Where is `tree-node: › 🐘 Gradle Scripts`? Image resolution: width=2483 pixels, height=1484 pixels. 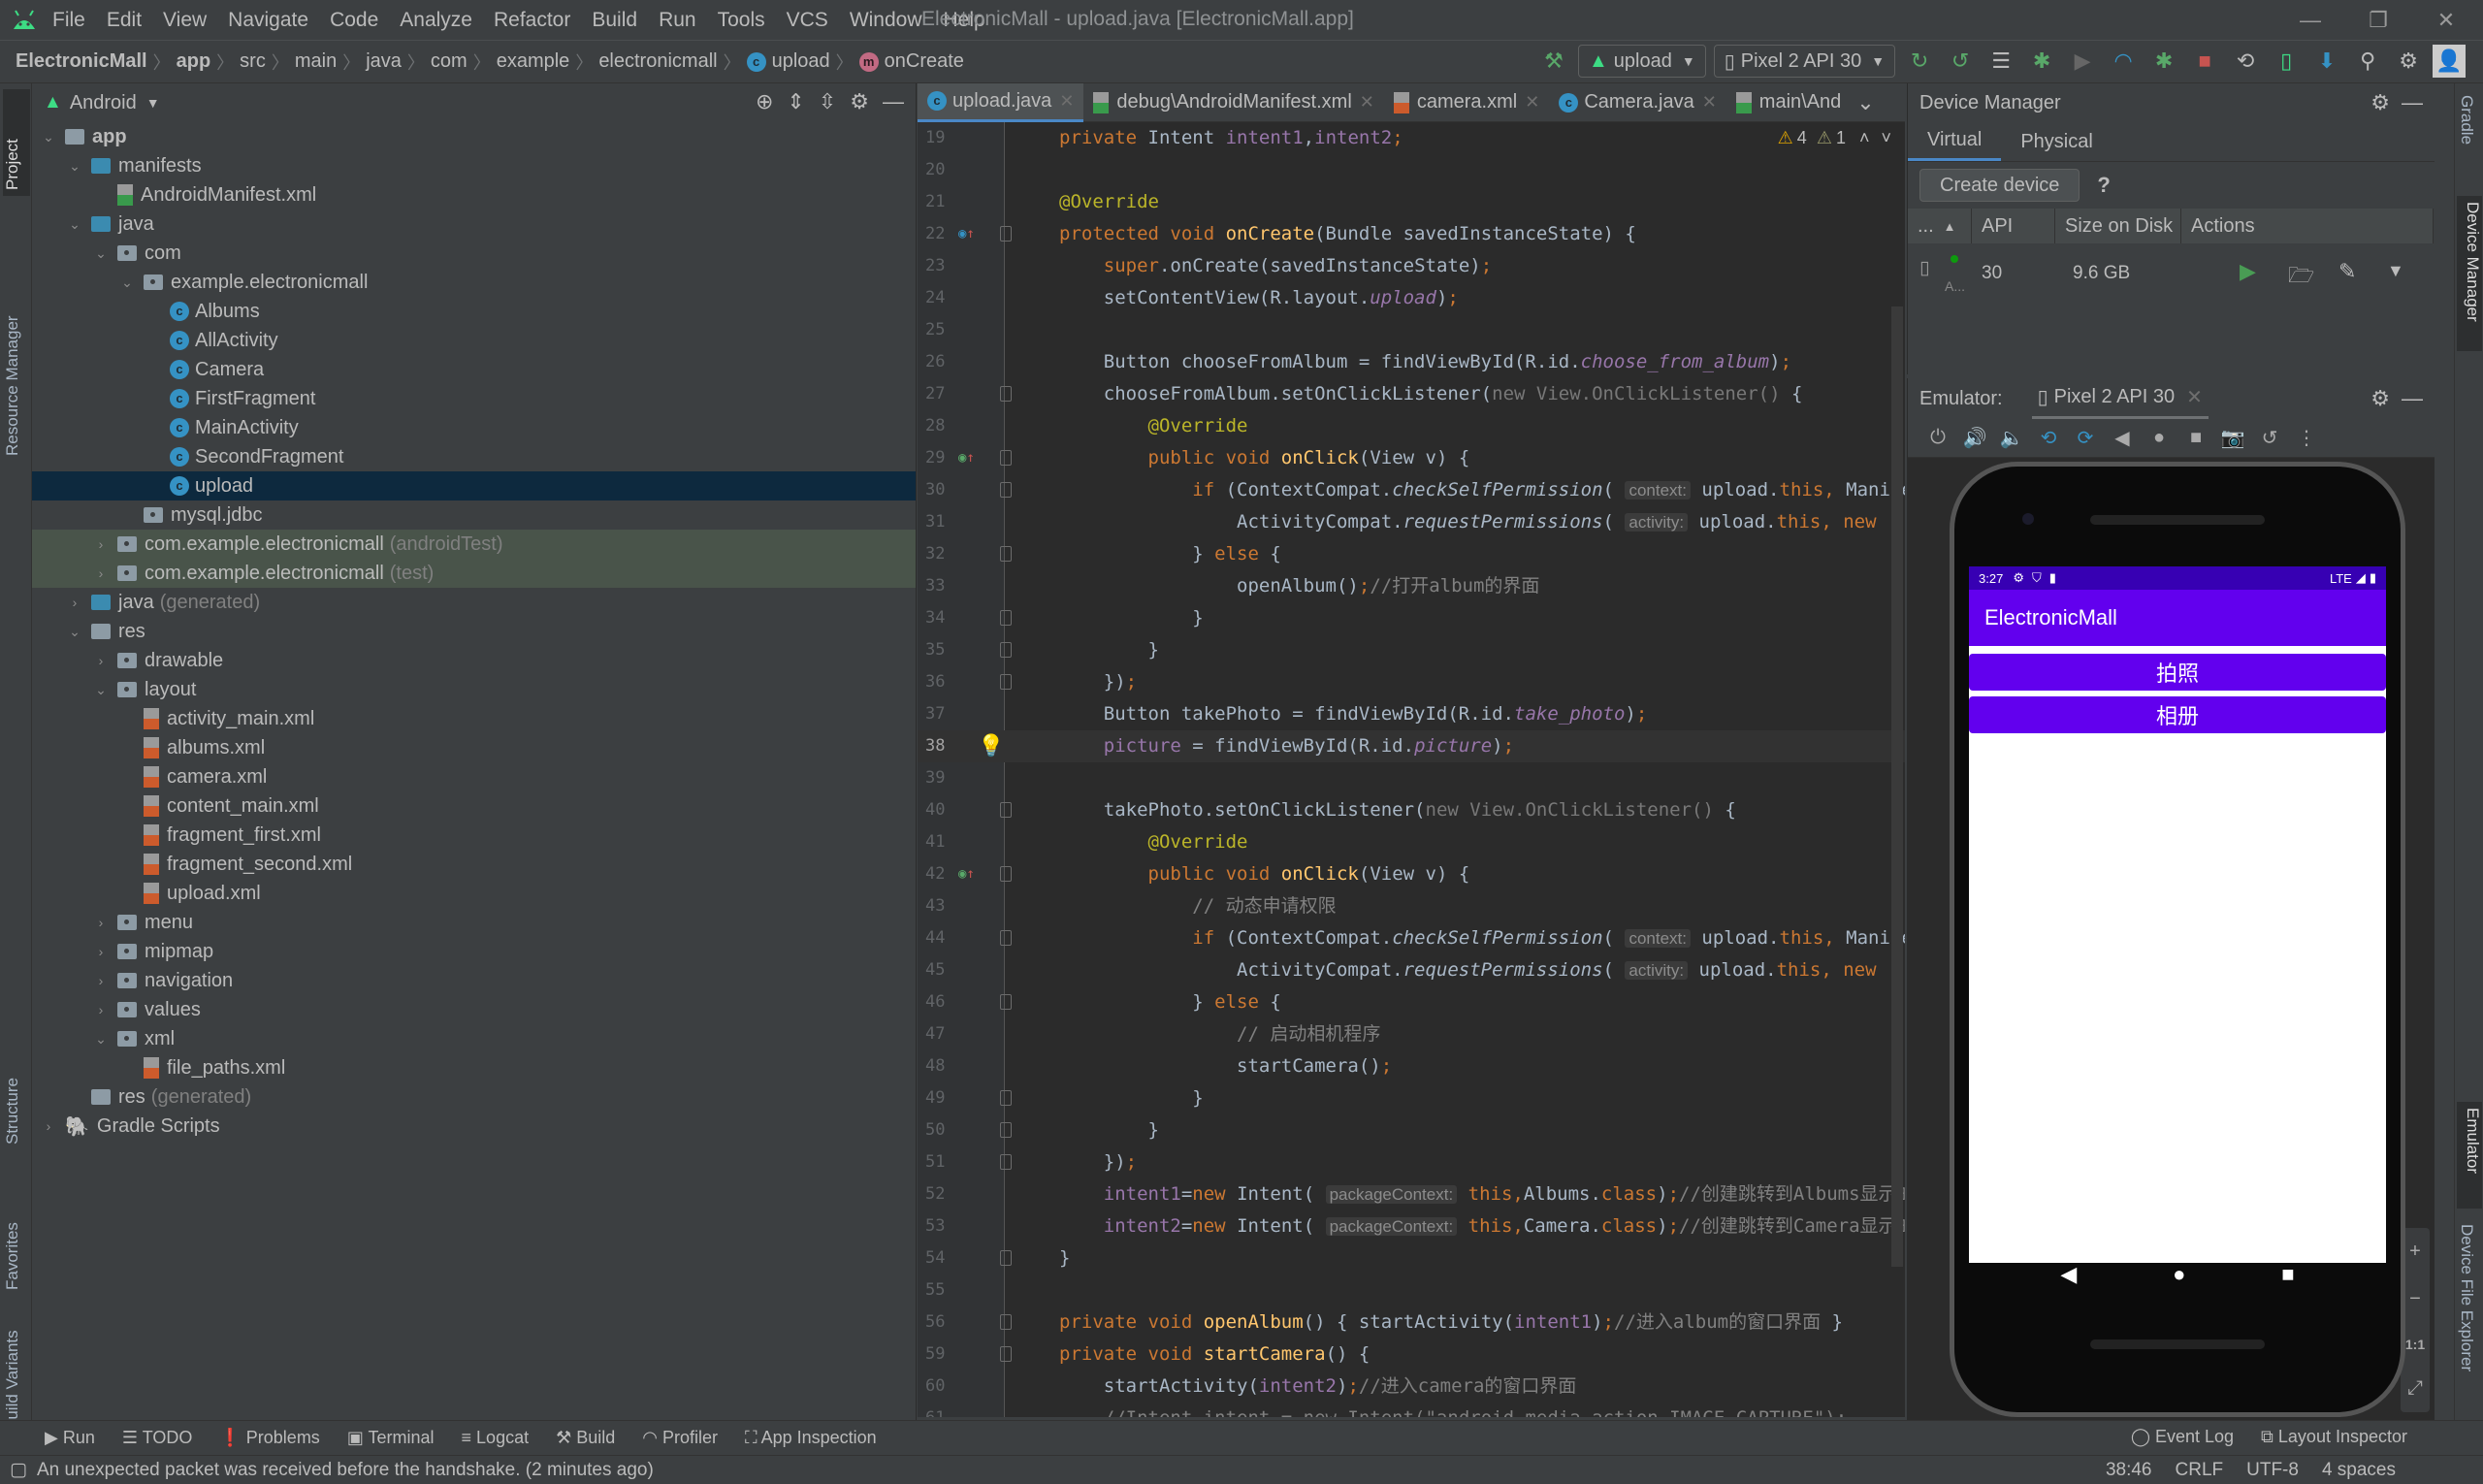 tree-node: › 🐘 Gradle Scripts is located at coordinates (474, 1126).